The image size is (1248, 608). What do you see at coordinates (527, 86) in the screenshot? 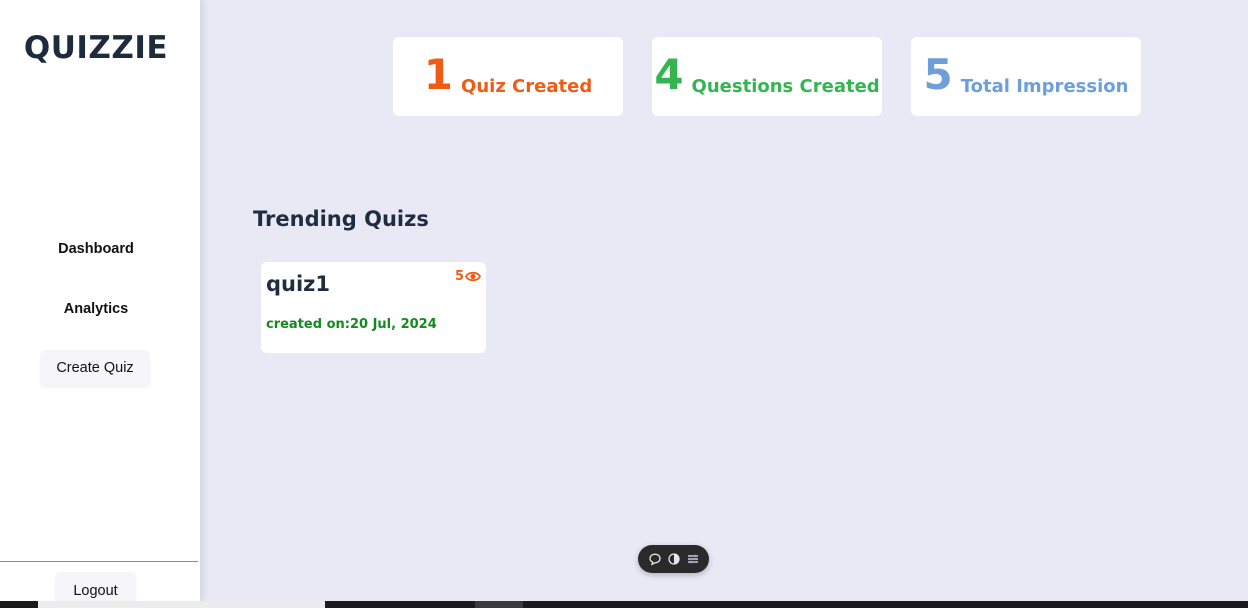
I see `stat-label: Quiz Created` at bounding box center [527, 86].